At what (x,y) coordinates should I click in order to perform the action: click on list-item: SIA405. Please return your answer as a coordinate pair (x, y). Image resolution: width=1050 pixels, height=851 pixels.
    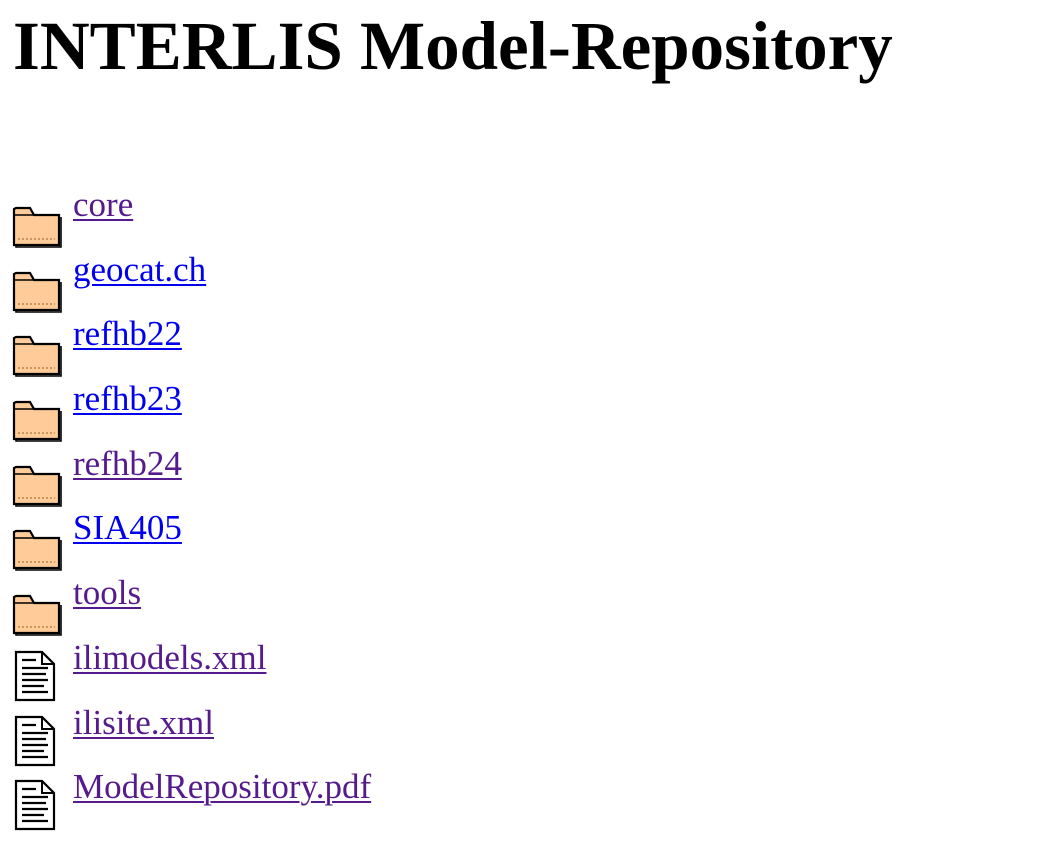
    Looking at the image, I should click on (191, 540).